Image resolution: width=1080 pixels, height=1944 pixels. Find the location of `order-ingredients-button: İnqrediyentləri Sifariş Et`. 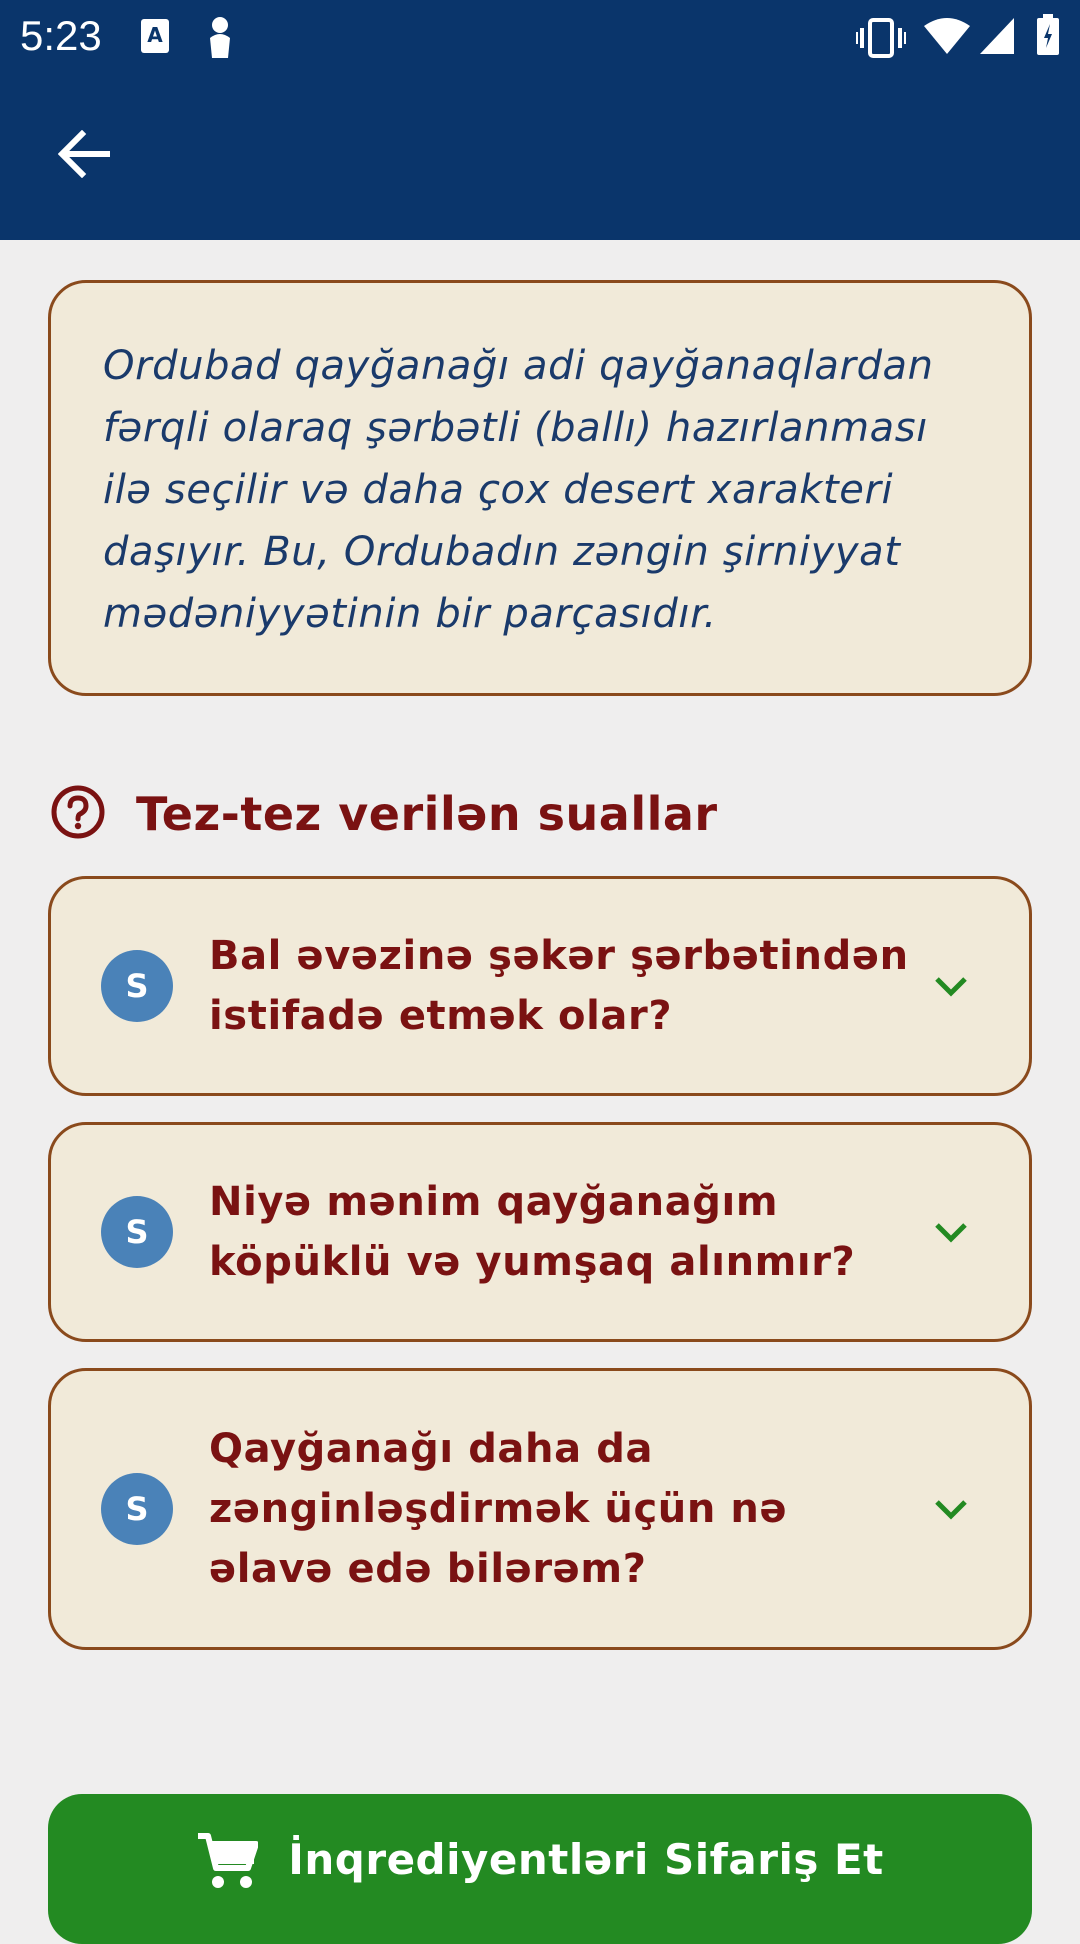

order-ingredients-button: İnqrediyentləri Sifariş Et is located at coordinates (540, 1869).